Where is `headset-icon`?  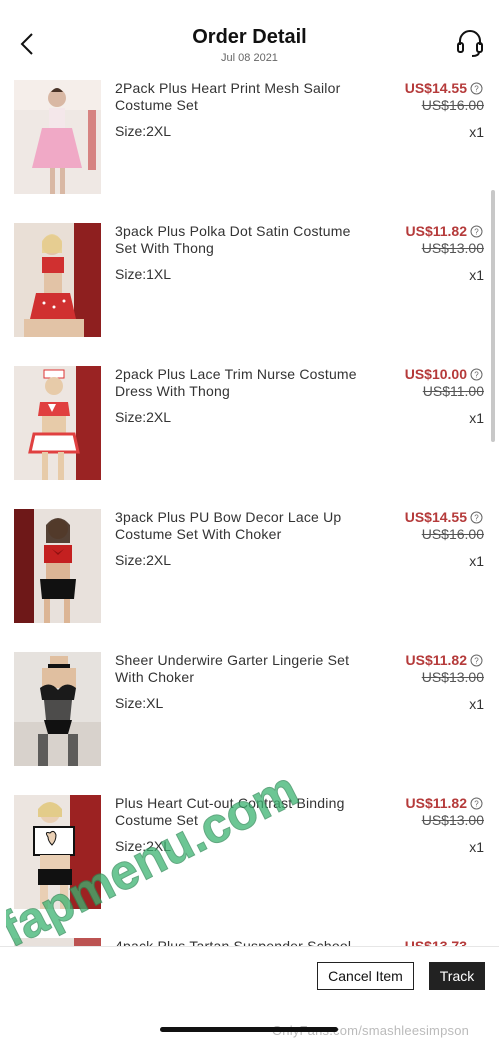
headset-icon is located at coordinates (470, 43).